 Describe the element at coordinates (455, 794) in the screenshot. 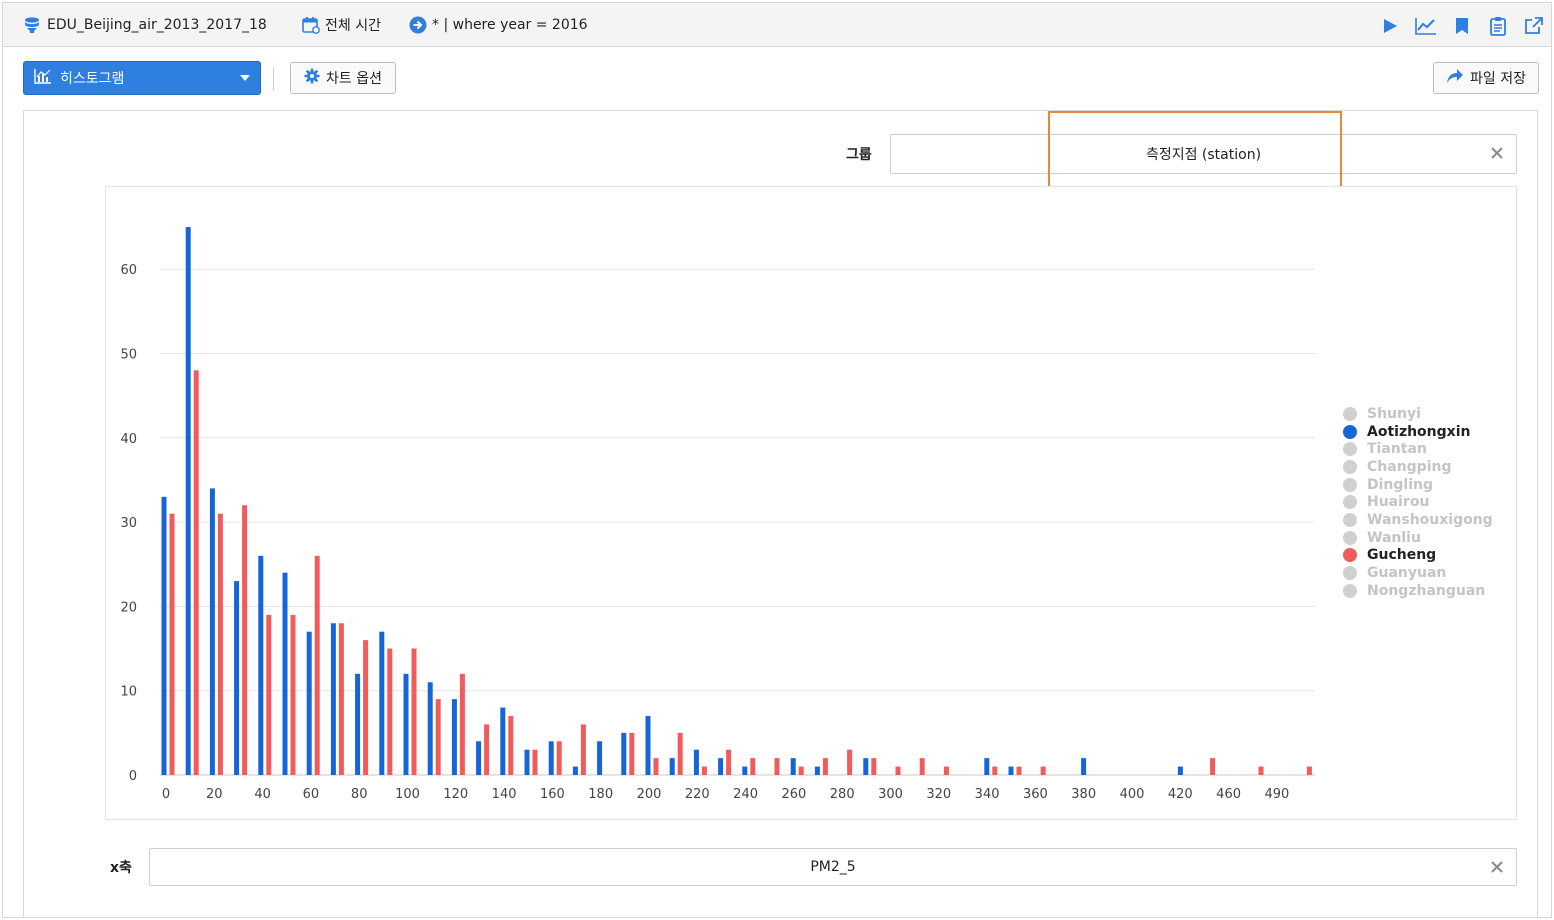

I see `x-tick-label: 120` at that location.